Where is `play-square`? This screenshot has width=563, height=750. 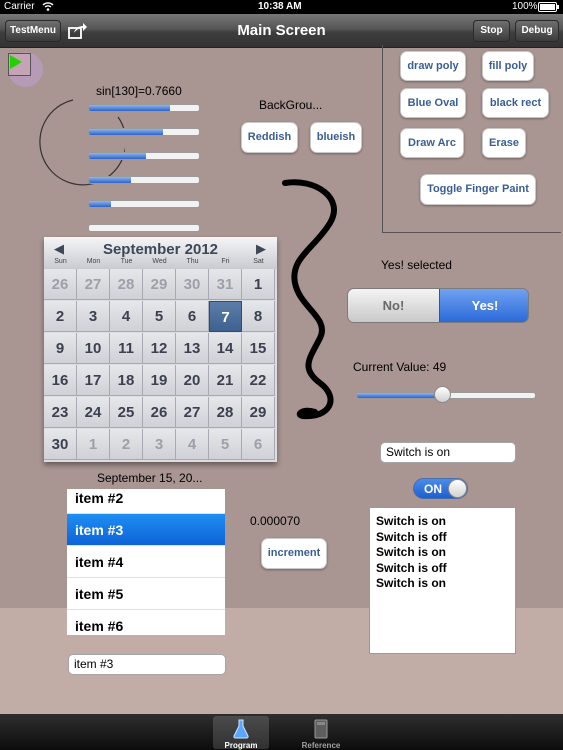 play-square is located at coordinates (19, 64).